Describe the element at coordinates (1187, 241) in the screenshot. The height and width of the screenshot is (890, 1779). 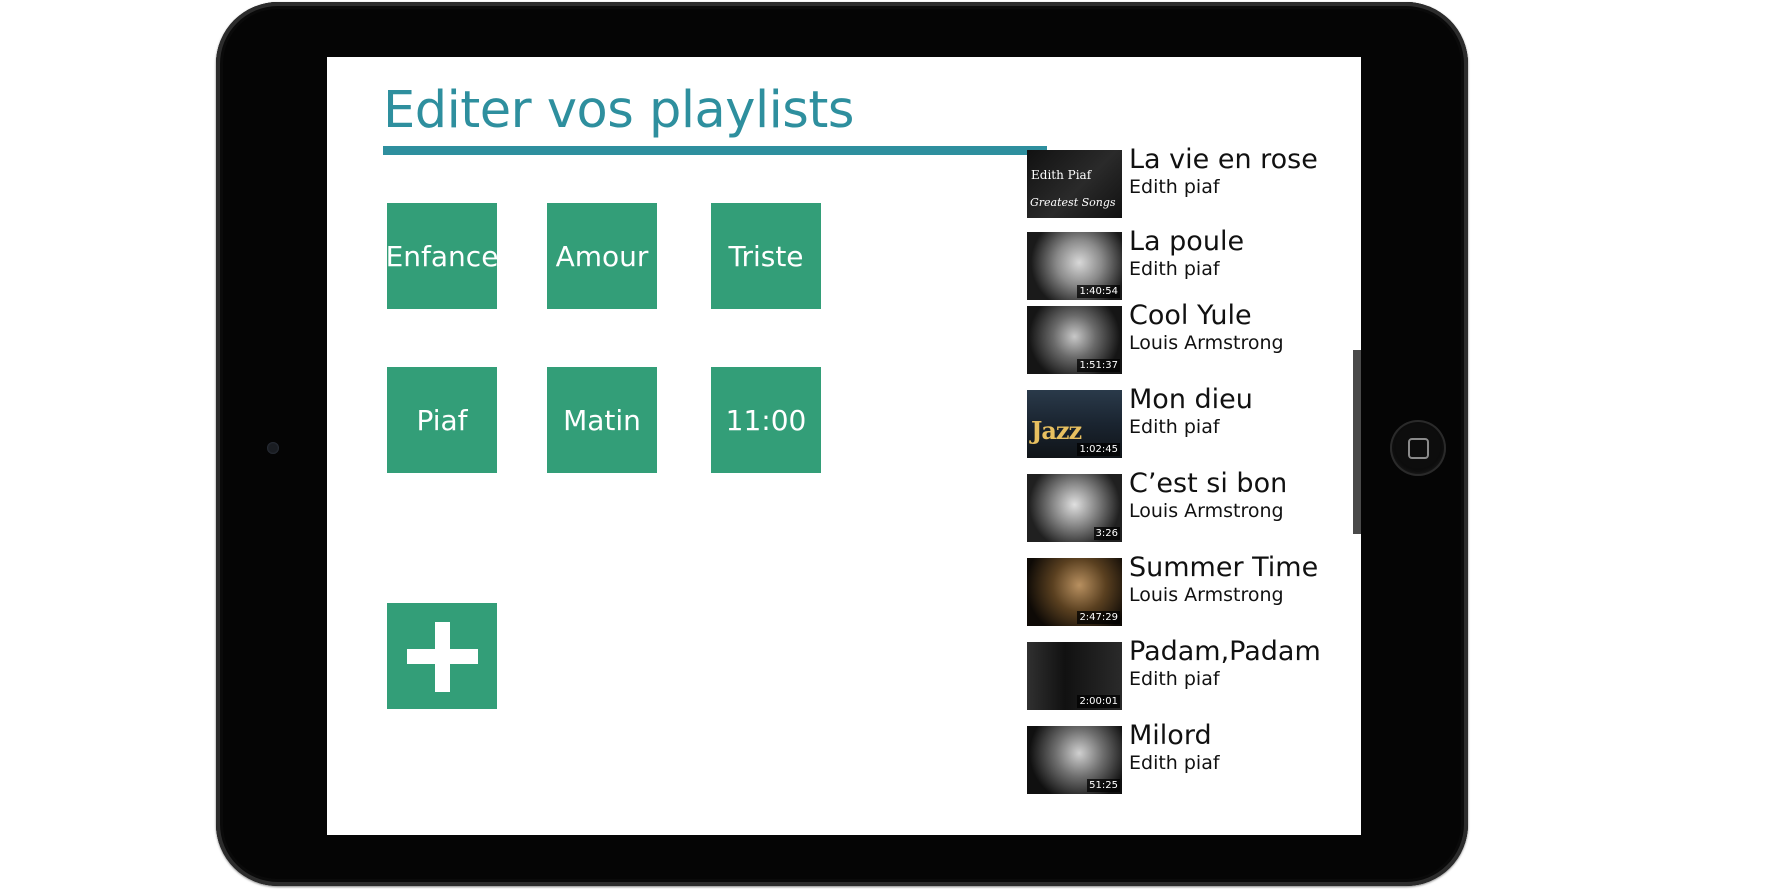
I see `song-title: La poule` at that location.